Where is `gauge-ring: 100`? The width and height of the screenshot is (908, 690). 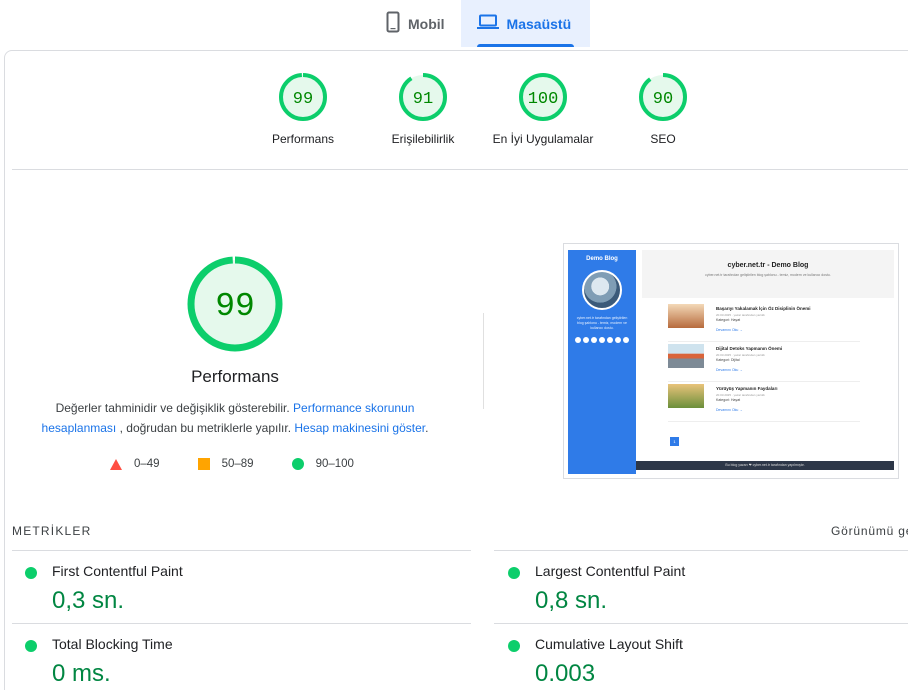 gauge-ring: 100 is located at coordinates (543, 97).